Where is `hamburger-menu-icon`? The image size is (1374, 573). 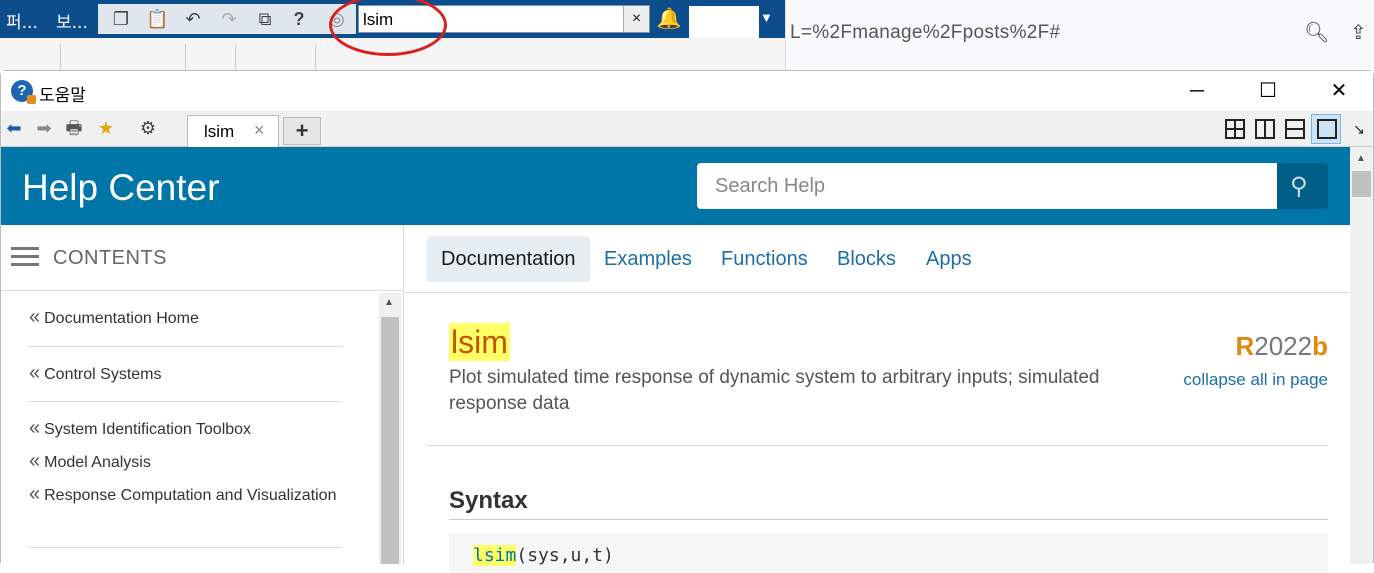 hamburger-menu-icon is located at coordinates (25, 257).